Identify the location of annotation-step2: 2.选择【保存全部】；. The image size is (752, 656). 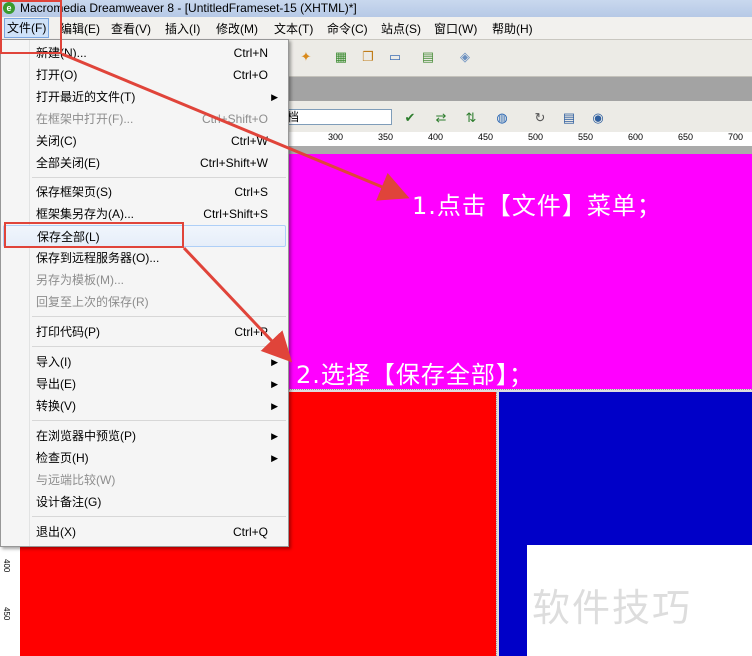
(415, 375).